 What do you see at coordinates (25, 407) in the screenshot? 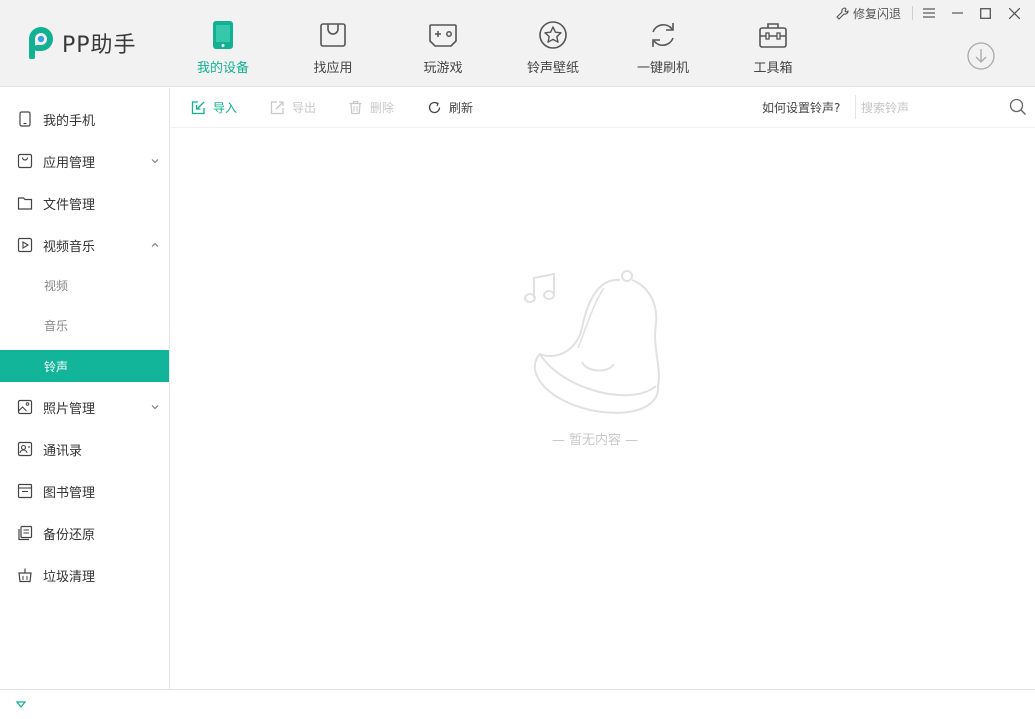
I see `image-icon` at bounding box center [25, 407].